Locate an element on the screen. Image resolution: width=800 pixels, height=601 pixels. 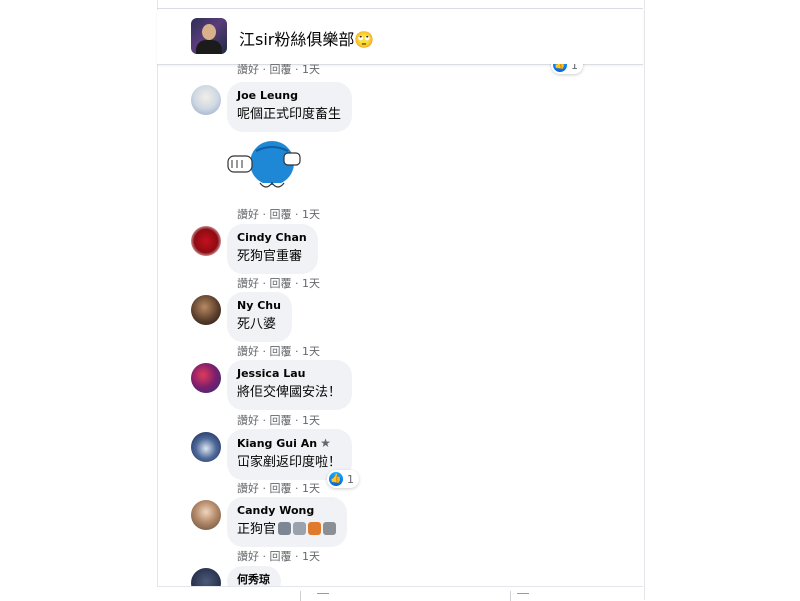
comment-bubble: Jessica Lau 將佢交俾國安法！ is located at coordinates (290, 385).